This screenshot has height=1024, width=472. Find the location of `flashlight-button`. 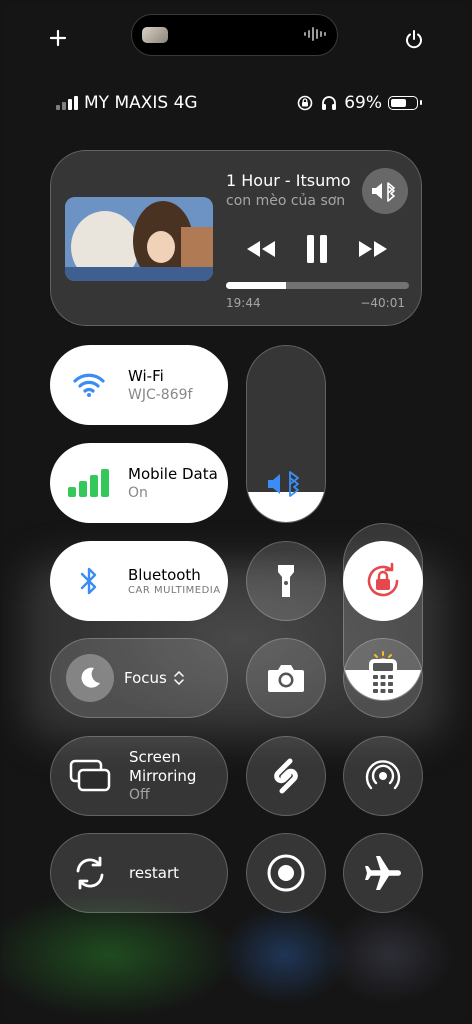

flashlight-button is located at coordinates (286, 581).